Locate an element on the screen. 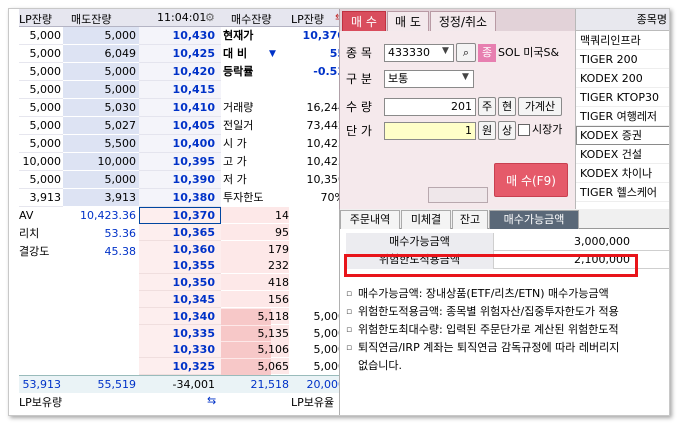 Image resolution: width=679 pixels, height=425 pixels. bid-row: 10,345 156 is located at coordinates (183, 299).